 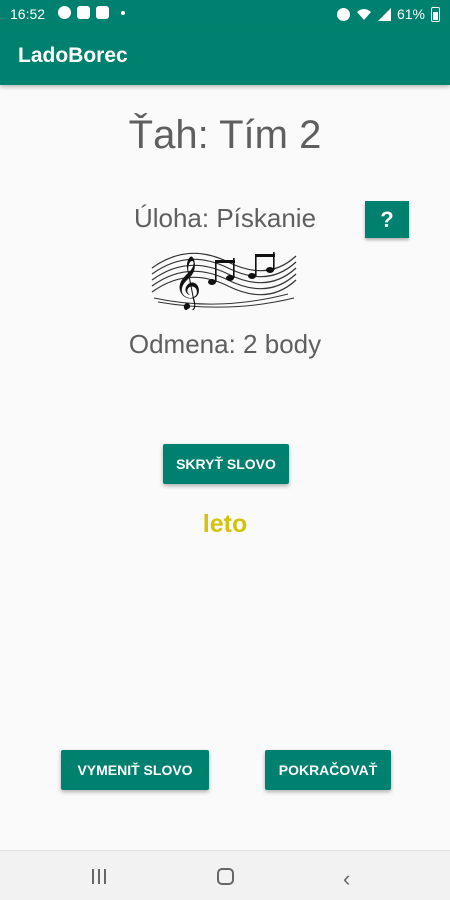 I want to click on battery-percent: 61%, so click(x=410, y=14).